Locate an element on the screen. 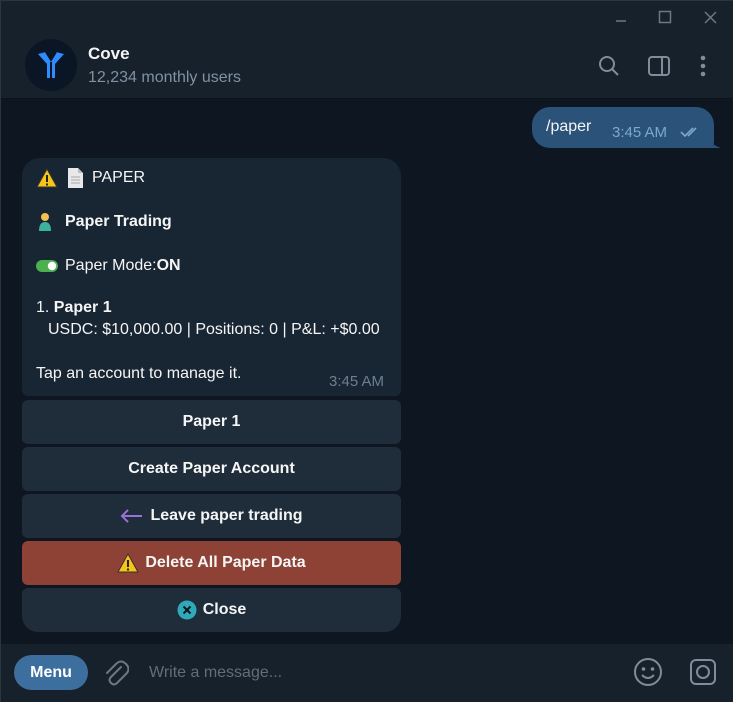  close-button: Close is located at coordinates (211, 610).